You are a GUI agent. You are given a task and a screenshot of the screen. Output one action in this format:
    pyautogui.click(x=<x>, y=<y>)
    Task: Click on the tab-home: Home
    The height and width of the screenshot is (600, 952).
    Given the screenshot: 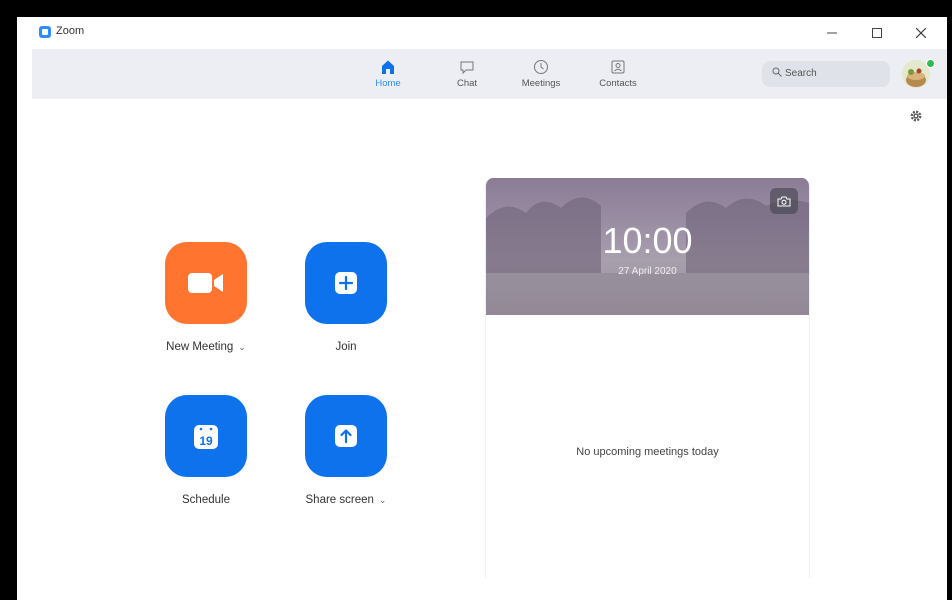 What is the action you would take?
    pyautogui.click(x=388, y=75)
    